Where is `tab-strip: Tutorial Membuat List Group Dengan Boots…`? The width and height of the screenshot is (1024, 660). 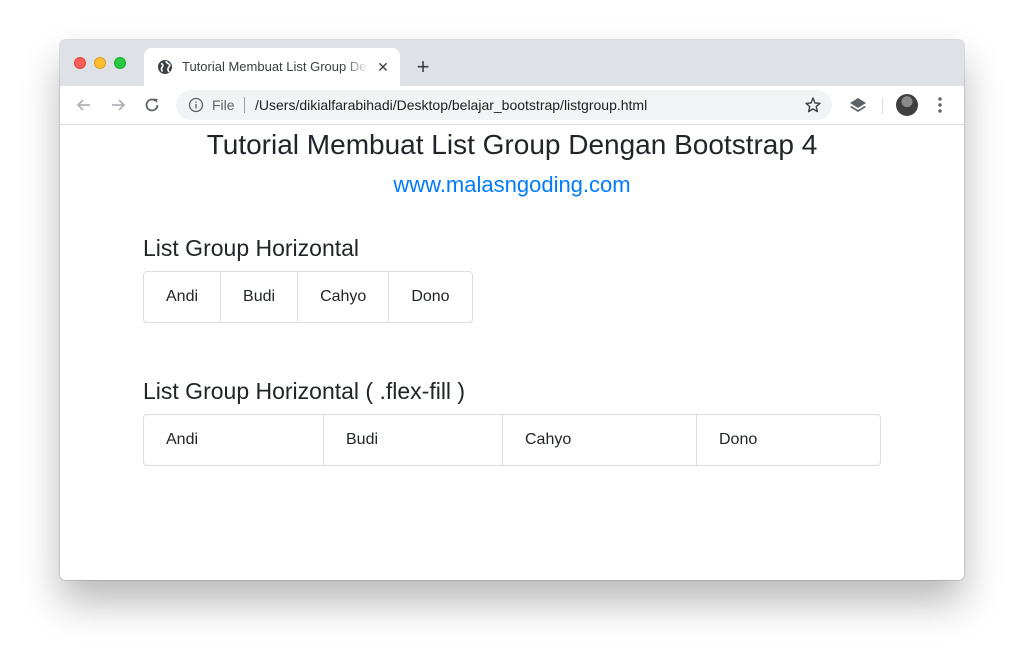 tab-strip: Tutorial Membuat List Group Dengan Boots… is located at coordinates (512, 63).